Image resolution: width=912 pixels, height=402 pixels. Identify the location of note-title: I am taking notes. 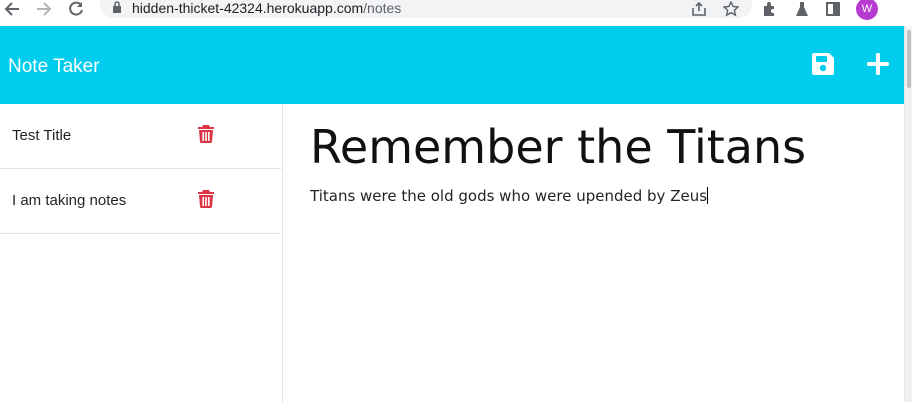
(69, 201).